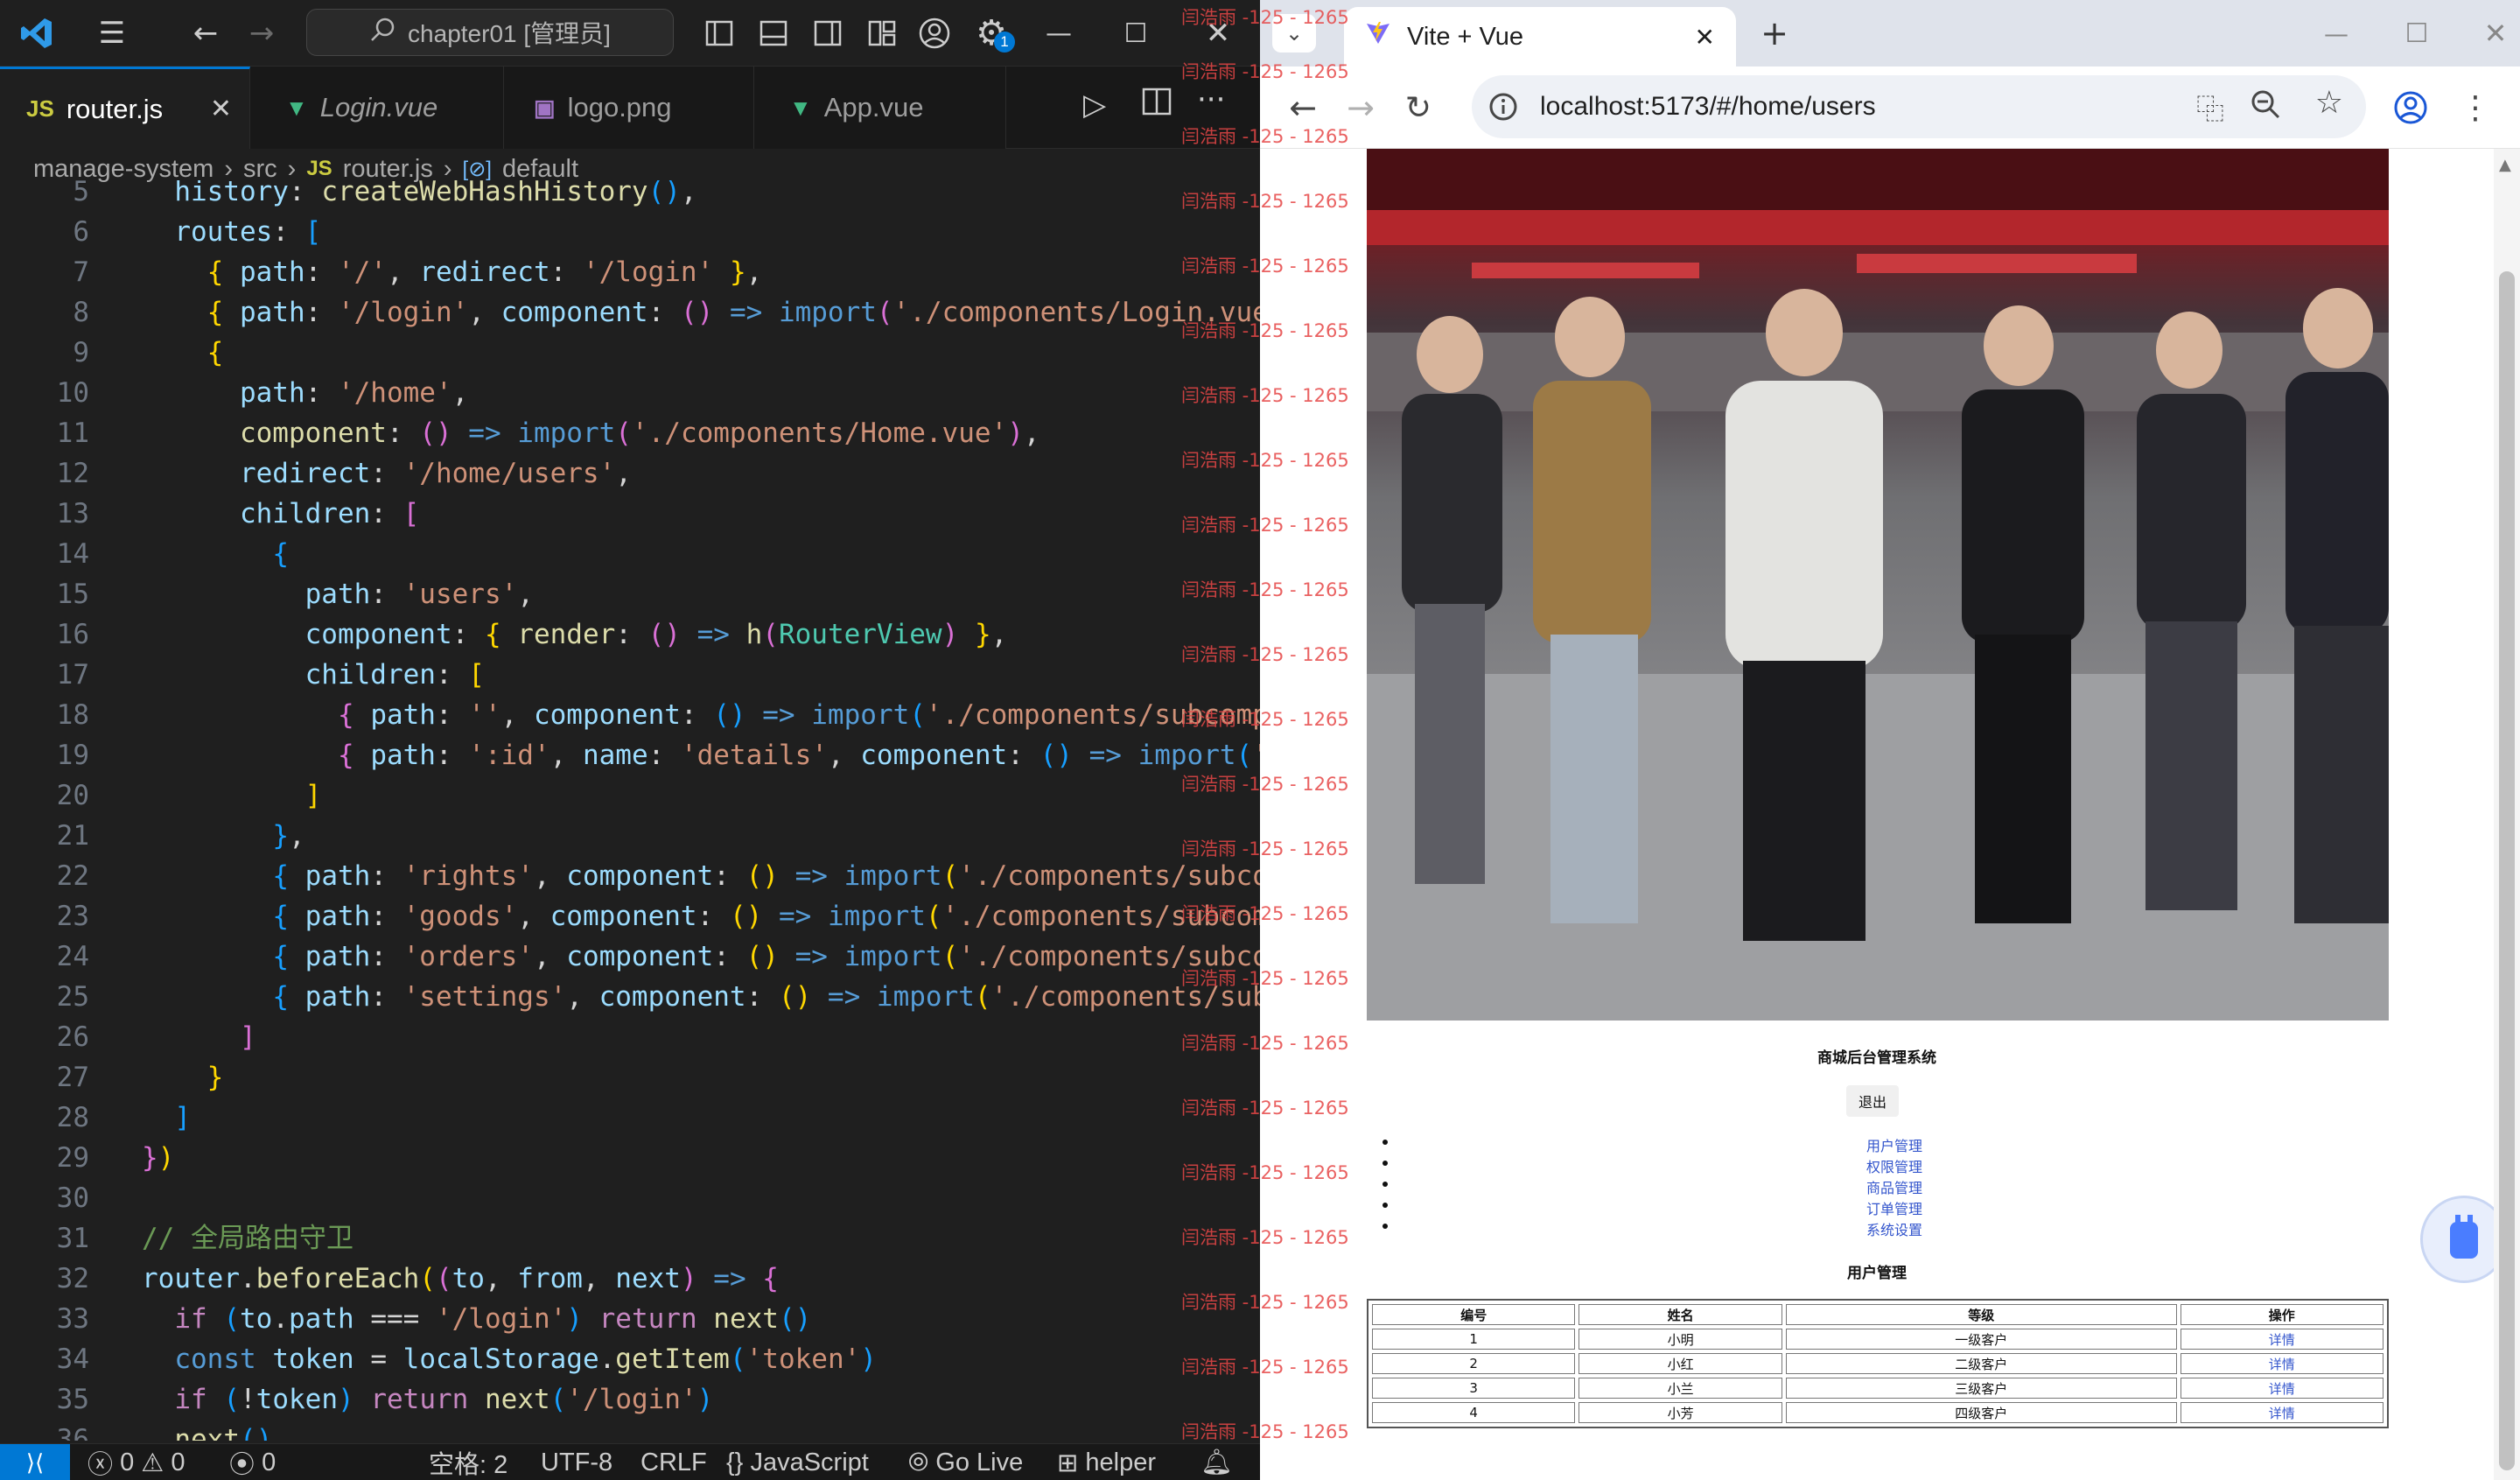 The width and height of the screenshot is (2520, 1480). I want to click on run-play-icon: ▷, so click(1094, 105).